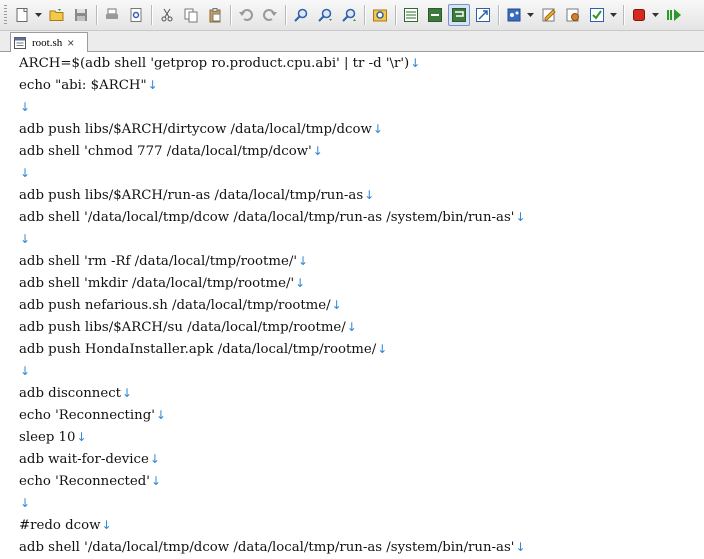  I want to click on edit-settings-button, so click(549, 15).